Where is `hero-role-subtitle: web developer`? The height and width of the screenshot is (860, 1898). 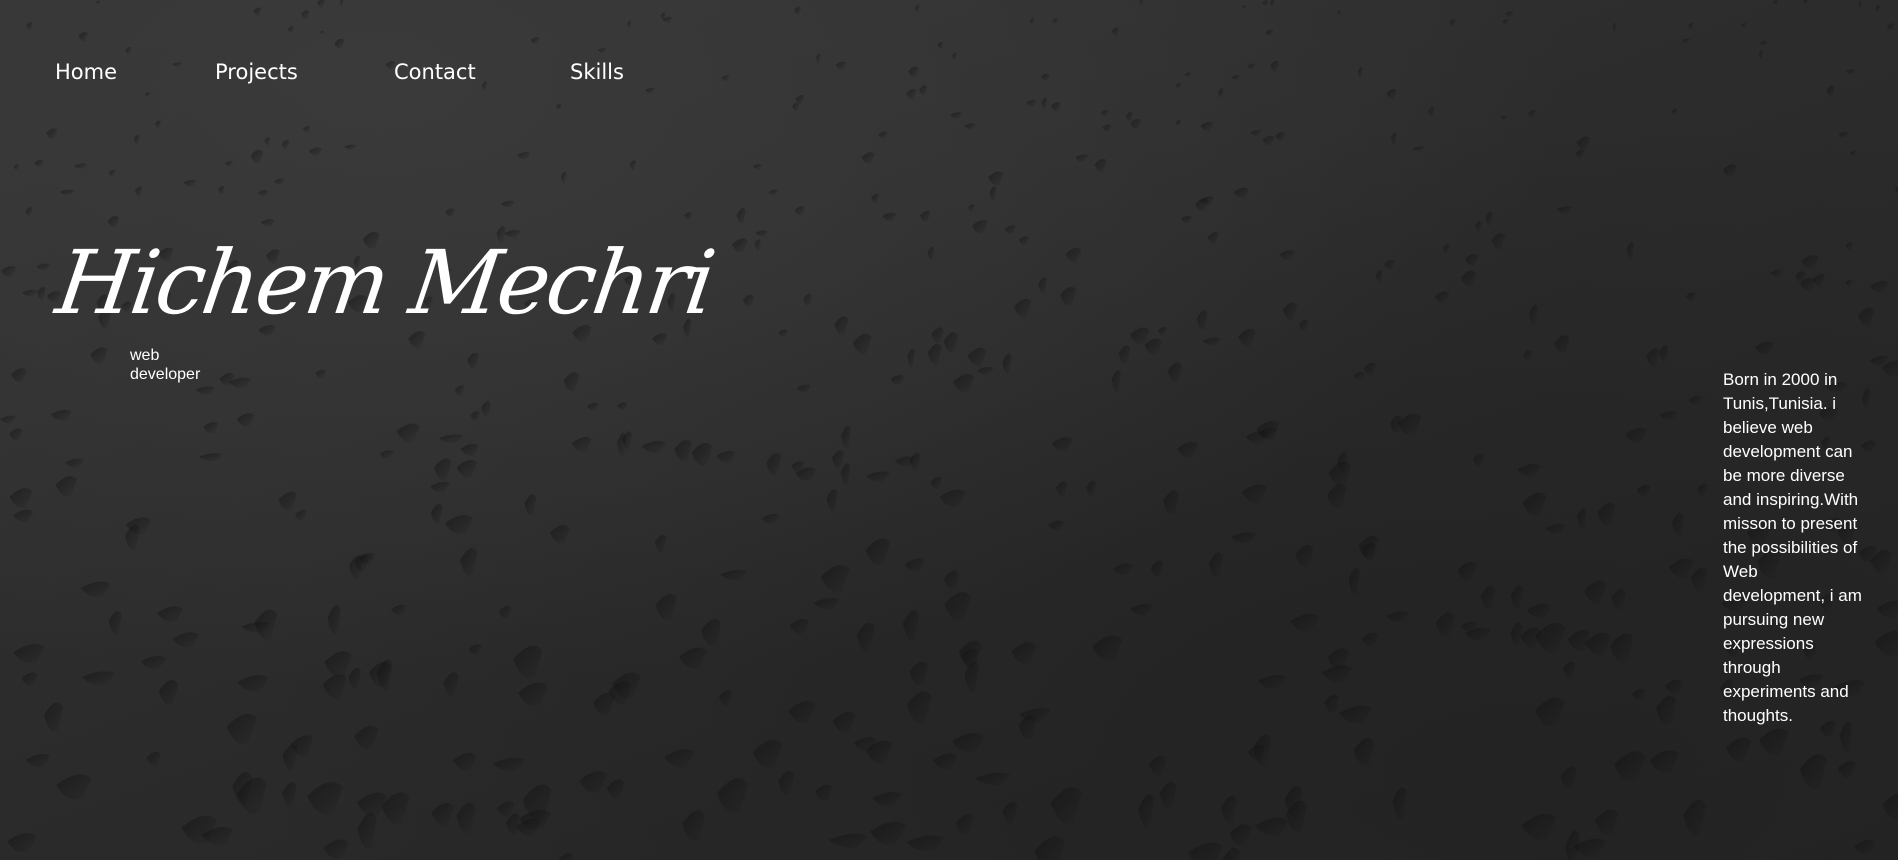 hero-role-subtitle: web developer is located at coordinates (165, 365).